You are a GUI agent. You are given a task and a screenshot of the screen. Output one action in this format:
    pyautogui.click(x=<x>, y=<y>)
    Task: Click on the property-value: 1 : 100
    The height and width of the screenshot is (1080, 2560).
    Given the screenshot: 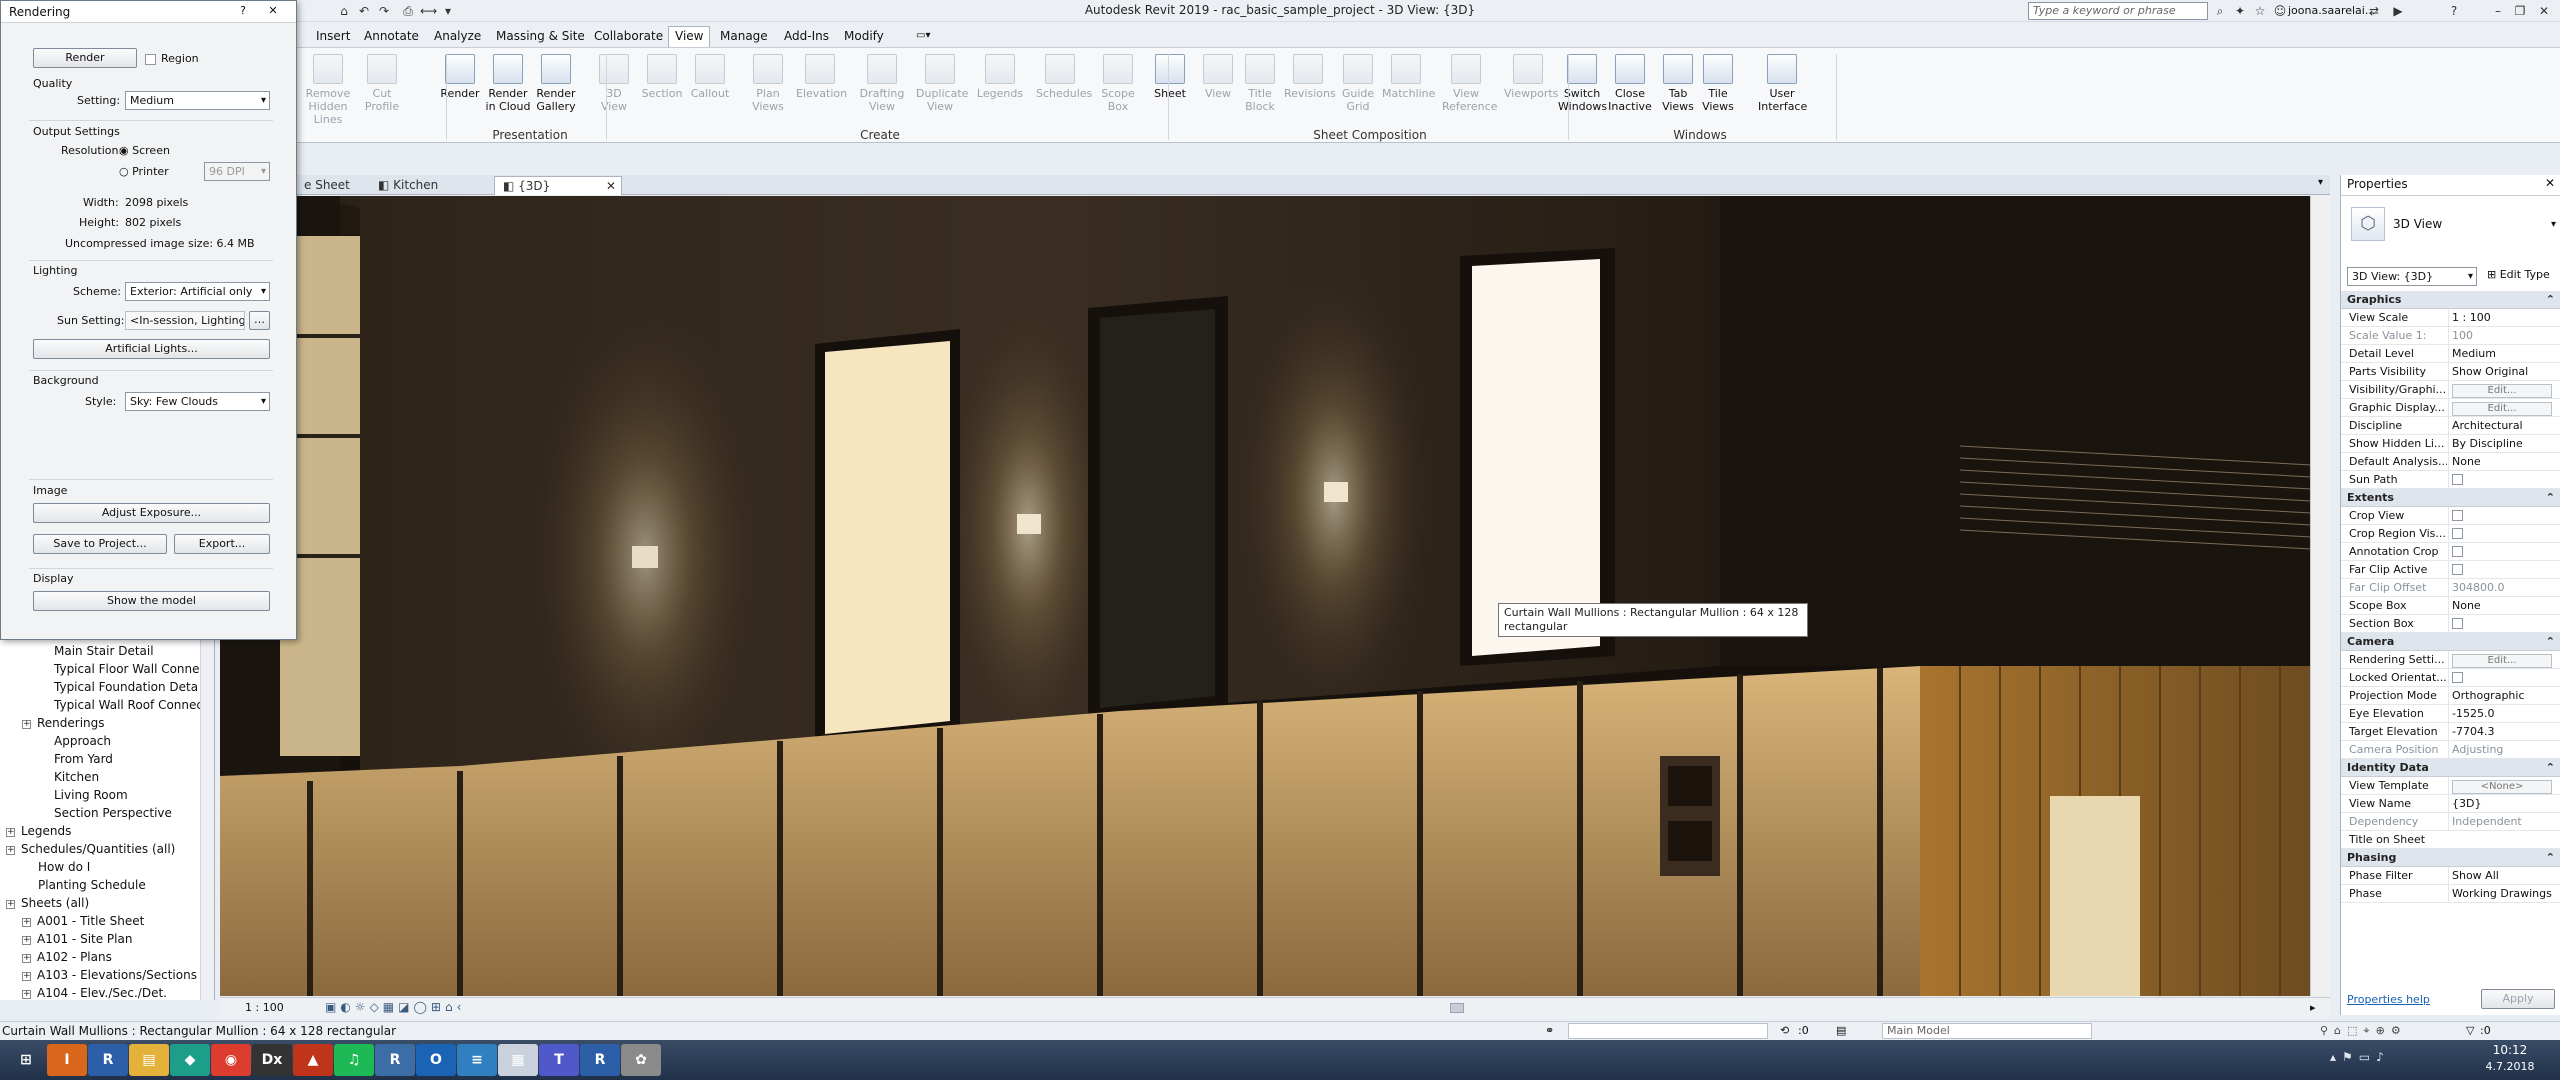 What is the action you would take?
    pyautogui.click(x=2504, y=318)
    